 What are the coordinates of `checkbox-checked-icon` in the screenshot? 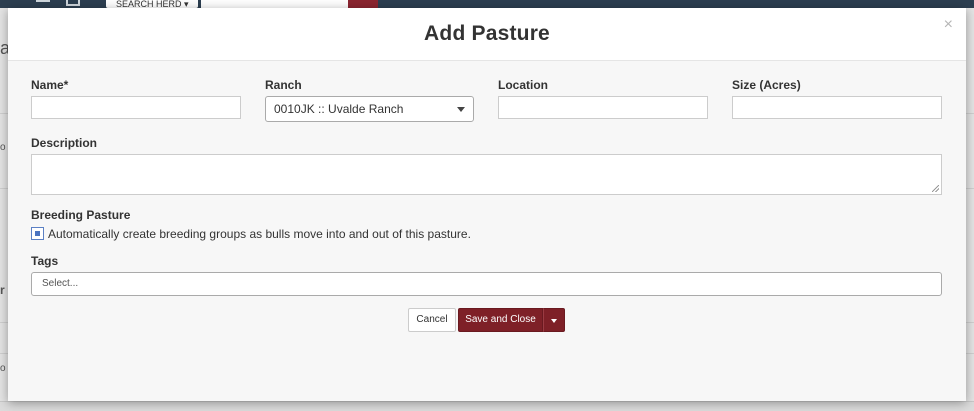 It's located at (37, 233).